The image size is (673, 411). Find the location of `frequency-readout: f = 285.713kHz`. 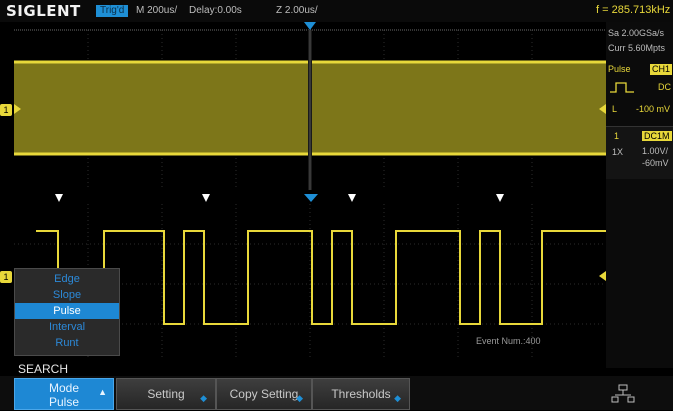

frequency-readout: f = 285.713kHz is located at coordinates (633, 10).